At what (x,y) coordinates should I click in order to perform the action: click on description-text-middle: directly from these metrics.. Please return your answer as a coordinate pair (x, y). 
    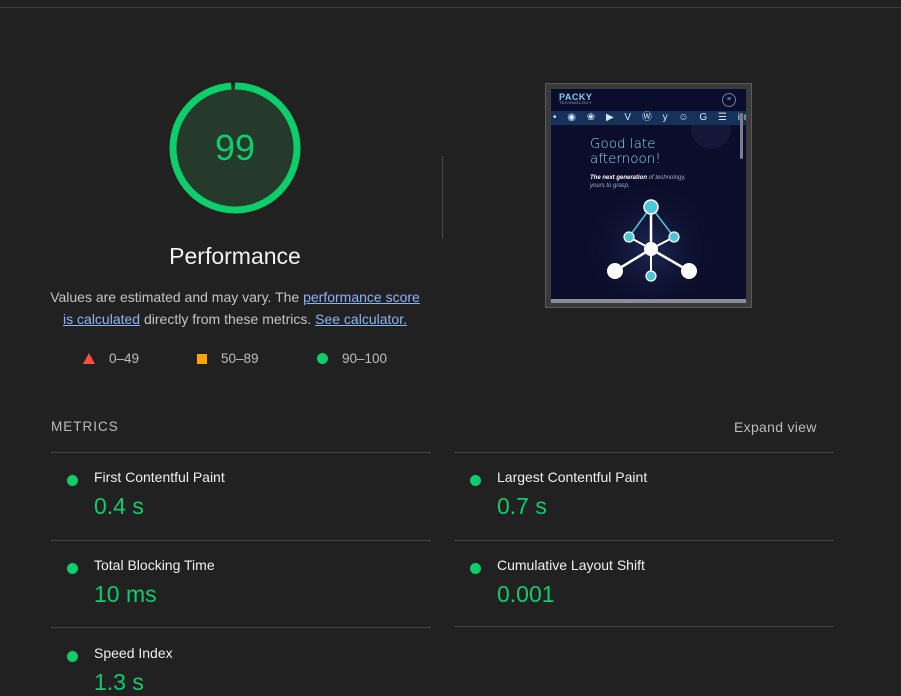
    Looking at the image, I should click on (228, 319).